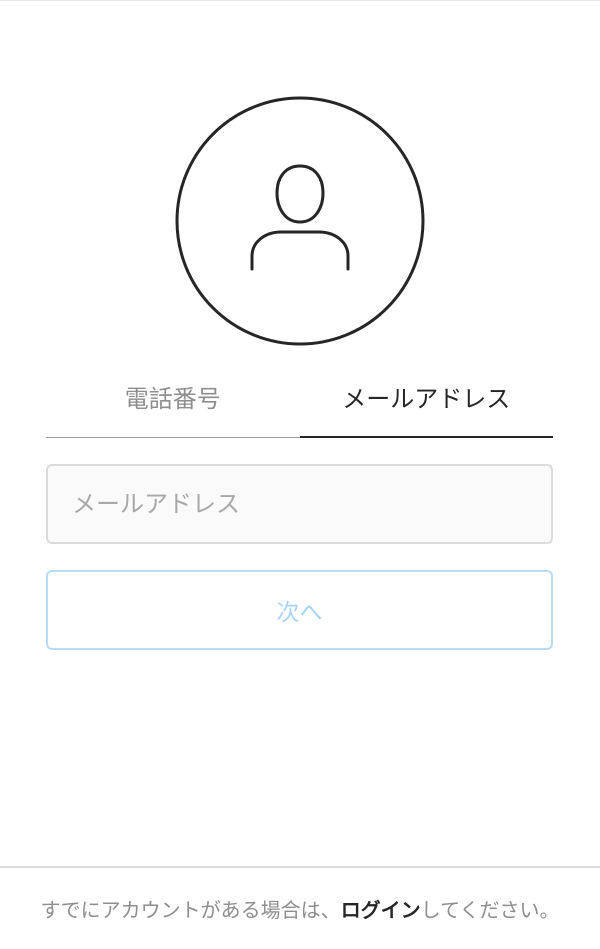 This screenshot has height=949, width=600. I want to click on login-prompt-prefix: すでにアカウントがある場合は、, so click(190, 910).